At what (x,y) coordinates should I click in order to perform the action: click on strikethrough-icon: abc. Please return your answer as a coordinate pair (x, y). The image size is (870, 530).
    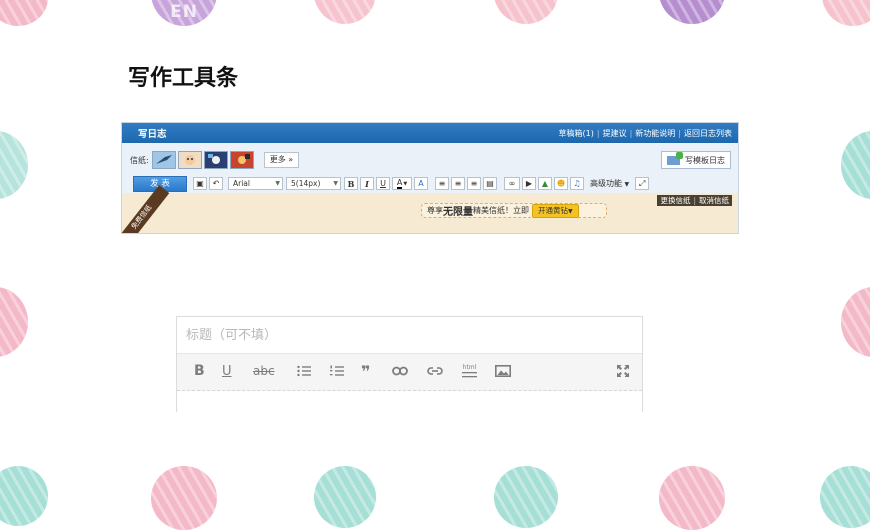
    Looking at the image, I should click on (264, 371).